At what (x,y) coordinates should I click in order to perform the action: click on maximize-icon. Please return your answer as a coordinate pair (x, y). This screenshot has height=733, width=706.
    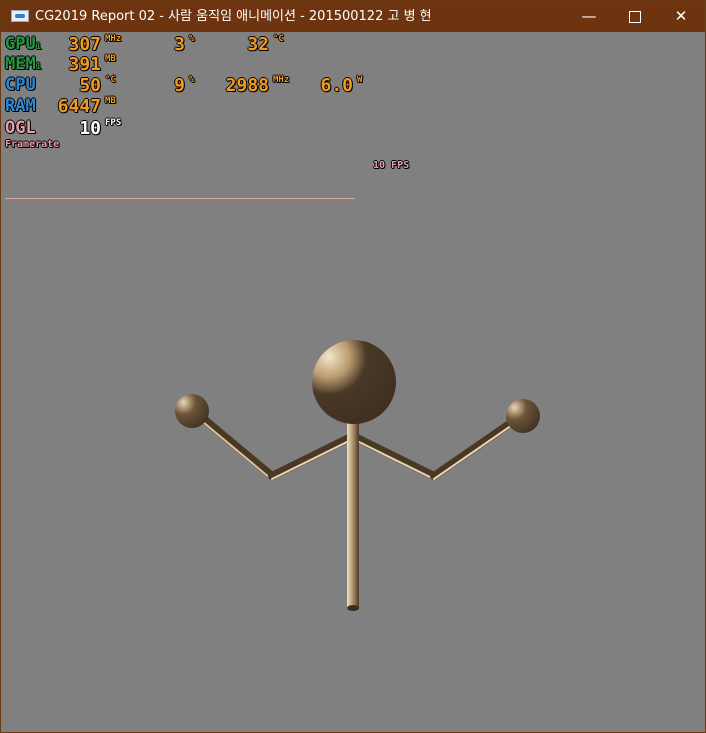
    Looking at the image, I should click on (635, 16).